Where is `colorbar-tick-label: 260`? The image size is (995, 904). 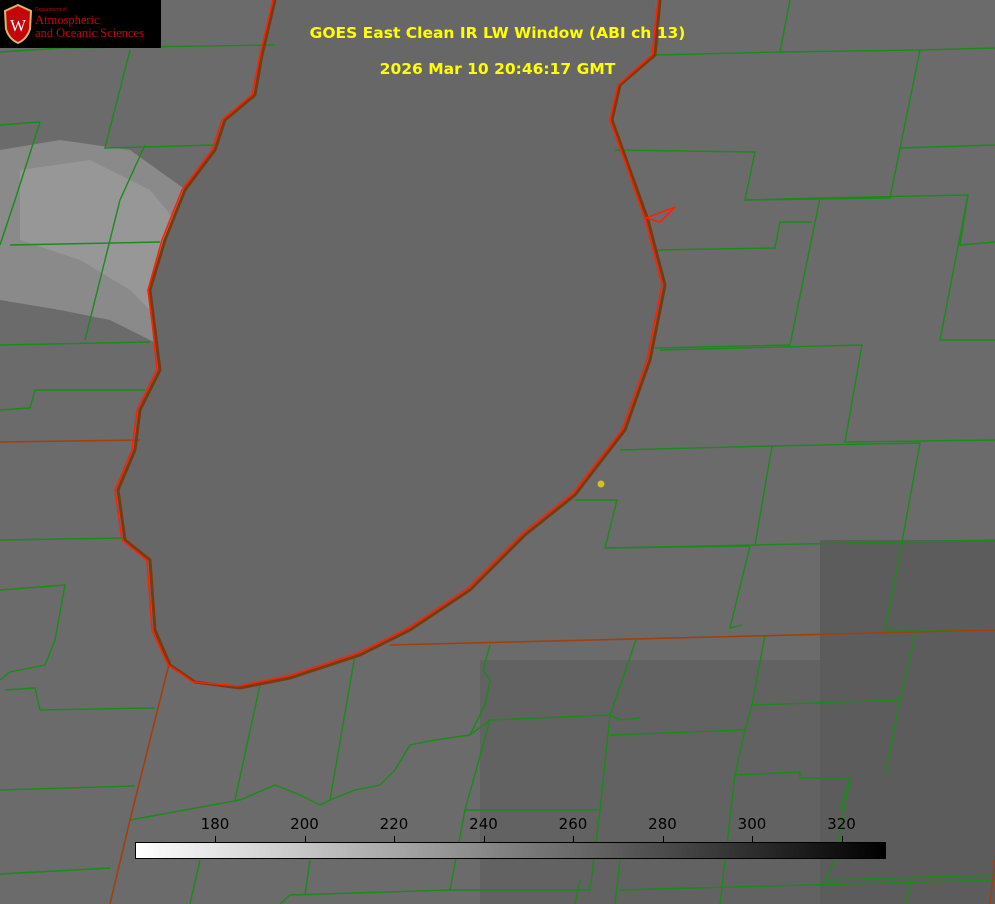
colorbar-tick-label: 260 is located at coordinates (573, 824).